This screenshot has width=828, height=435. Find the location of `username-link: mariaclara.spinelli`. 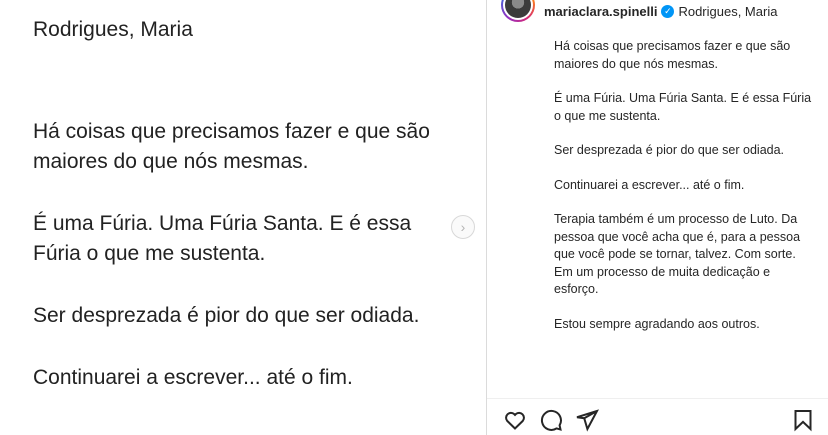

username-link: mariaclara.spinelli is located at coordinates (600, 11).